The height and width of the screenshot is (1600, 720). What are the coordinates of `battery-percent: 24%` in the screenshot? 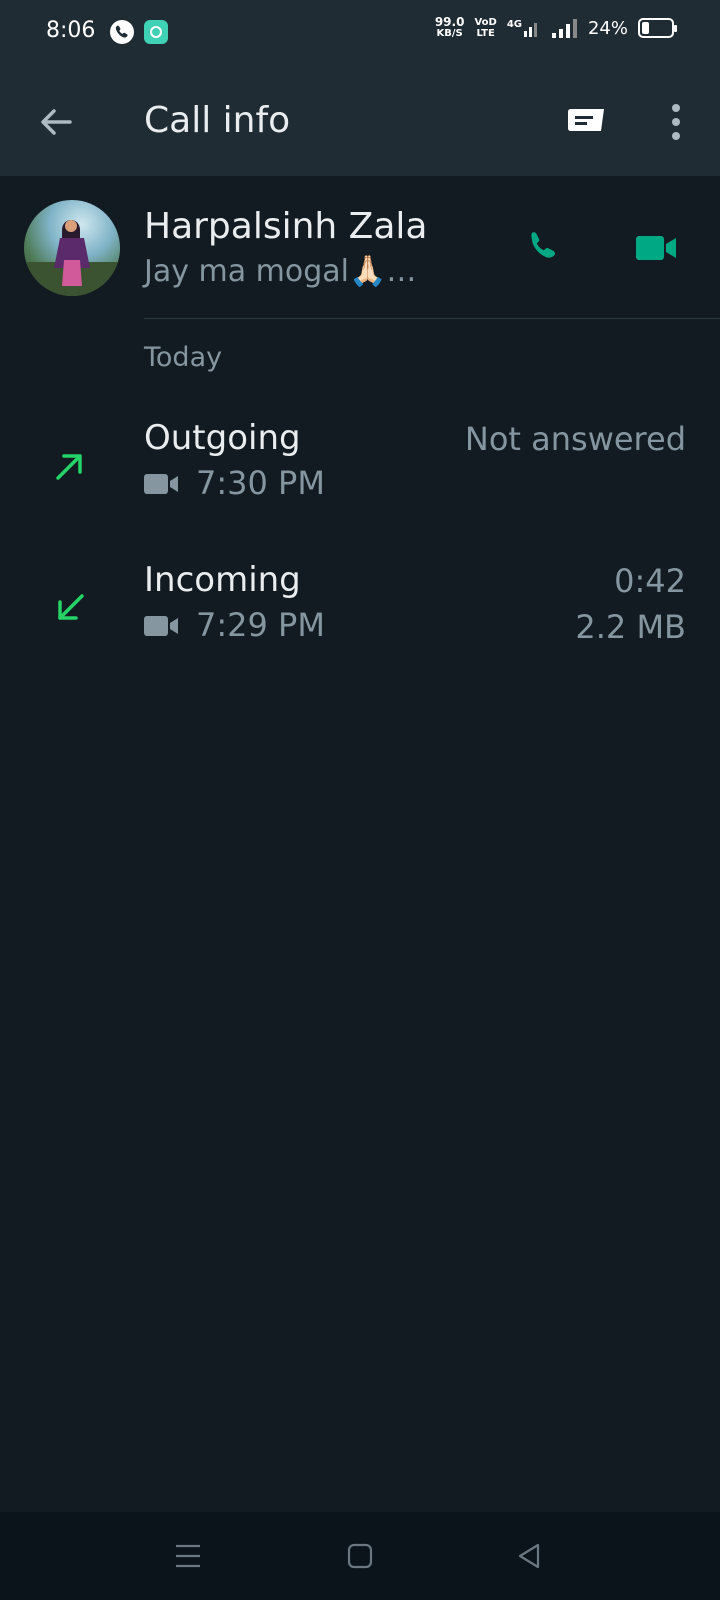 It's located at (607, 28).